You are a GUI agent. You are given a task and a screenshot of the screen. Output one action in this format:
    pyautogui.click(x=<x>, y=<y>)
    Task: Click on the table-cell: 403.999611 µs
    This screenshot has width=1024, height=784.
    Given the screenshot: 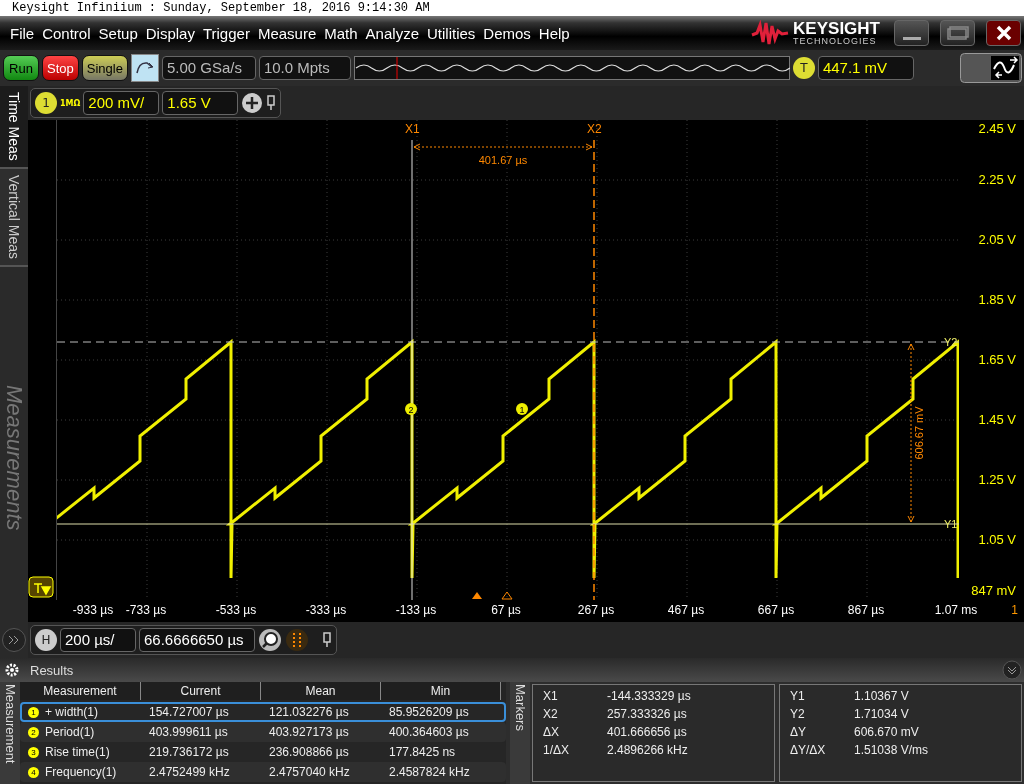 What is the action you would take?
    pyautogui.click(x=188, y=732)
    